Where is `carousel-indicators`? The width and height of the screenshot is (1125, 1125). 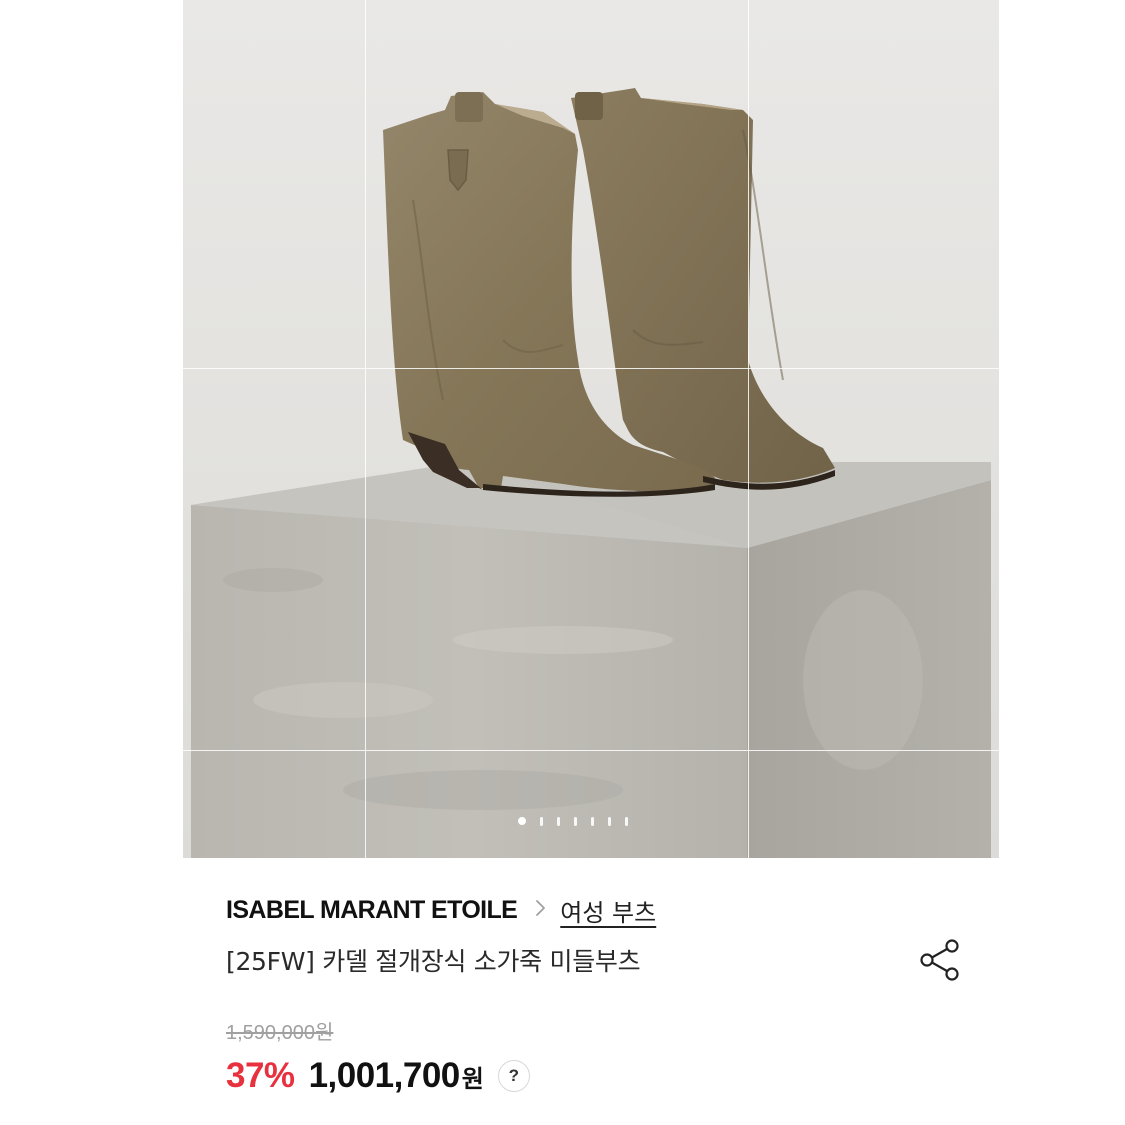
carousel-indicators is located at coordinates (573, 821).